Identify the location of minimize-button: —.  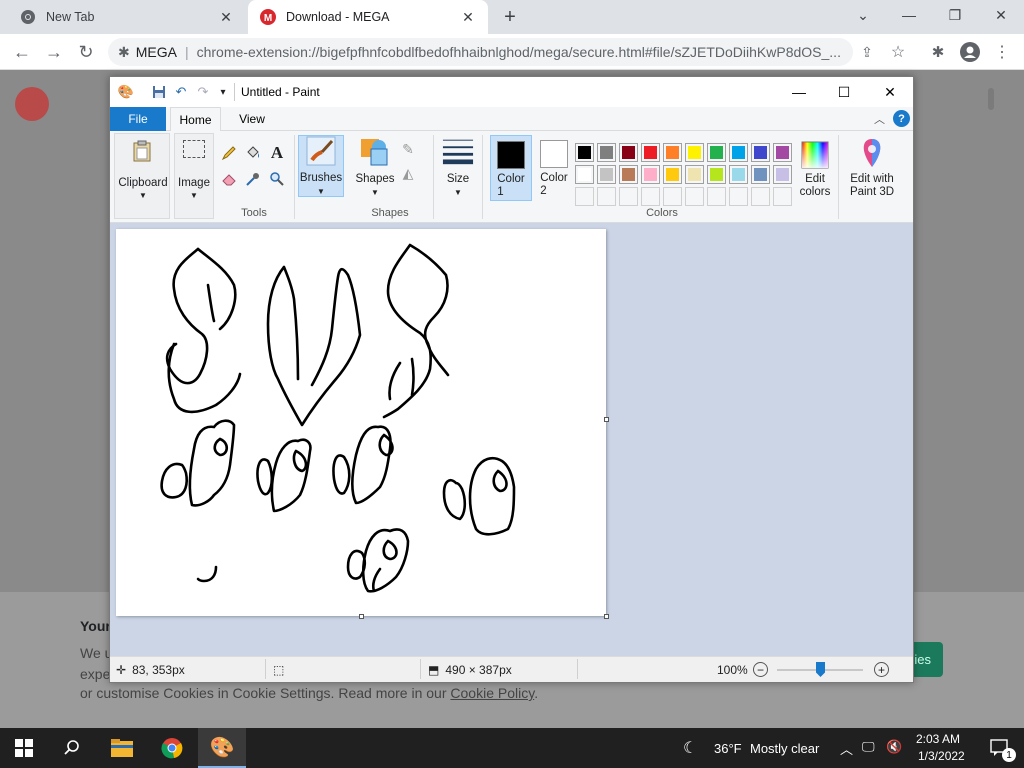
(909, 15).